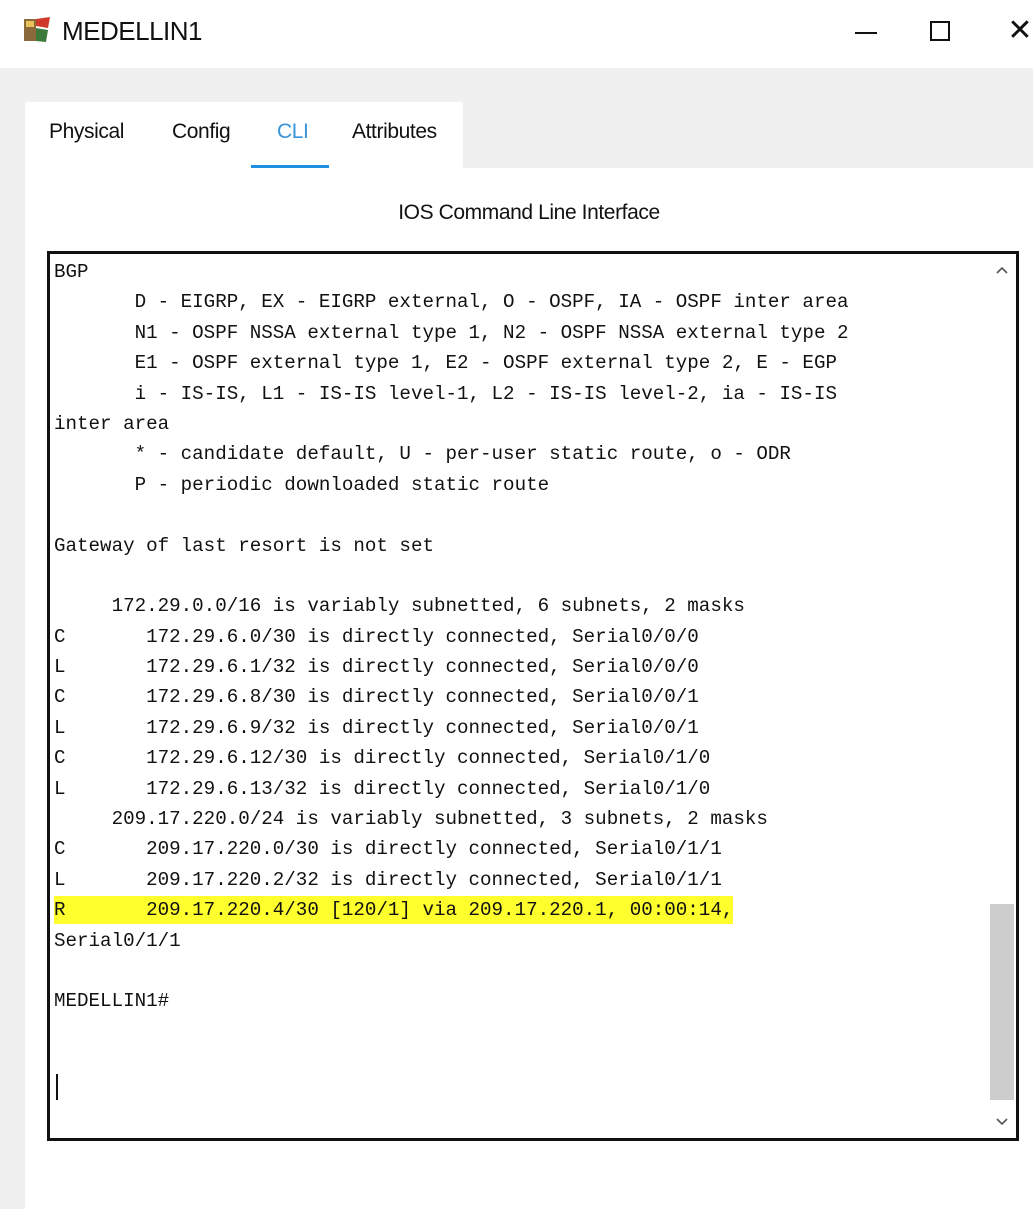  Describe the element at coordinates (529, 212) in the screenshot. I see `section-title: IOS Command Line Interface` at that location.